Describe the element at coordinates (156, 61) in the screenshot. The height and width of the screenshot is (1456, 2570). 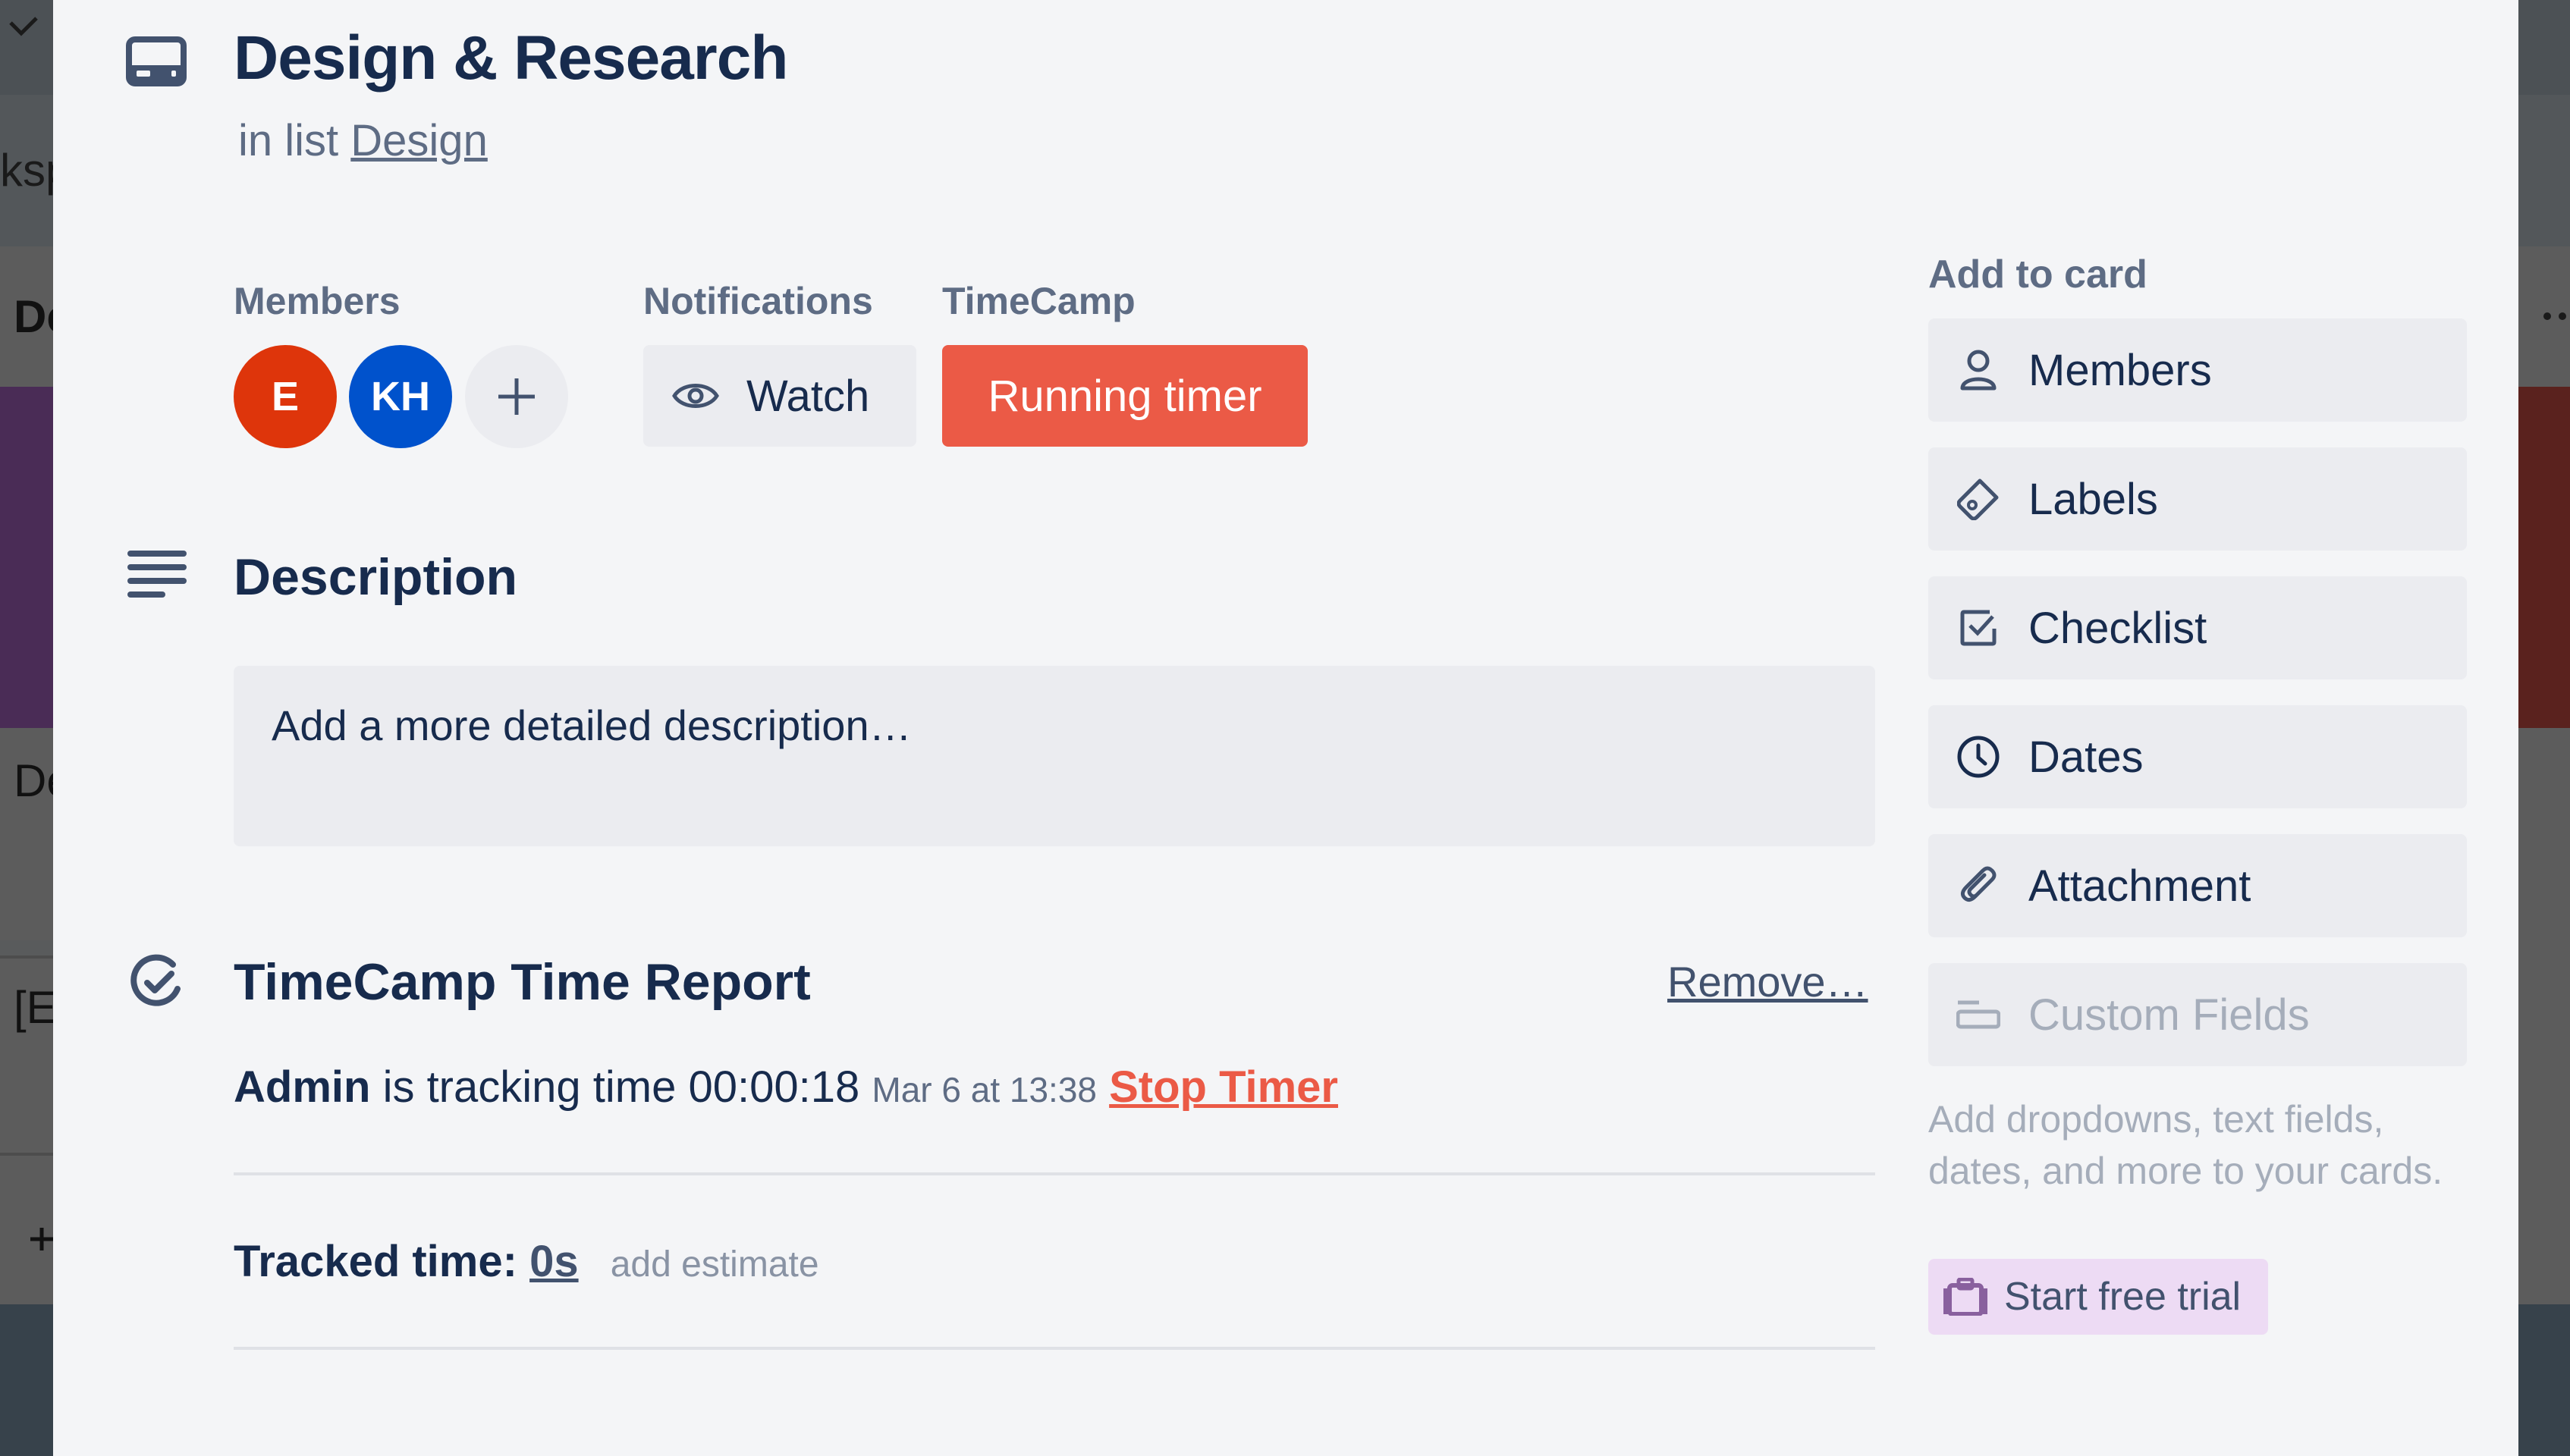
I see `card-icon` at that location.